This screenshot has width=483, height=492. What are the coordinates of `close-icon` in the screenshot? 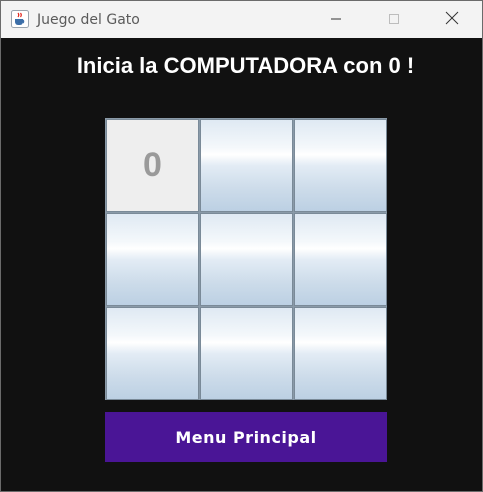 It's located at (452, 19).